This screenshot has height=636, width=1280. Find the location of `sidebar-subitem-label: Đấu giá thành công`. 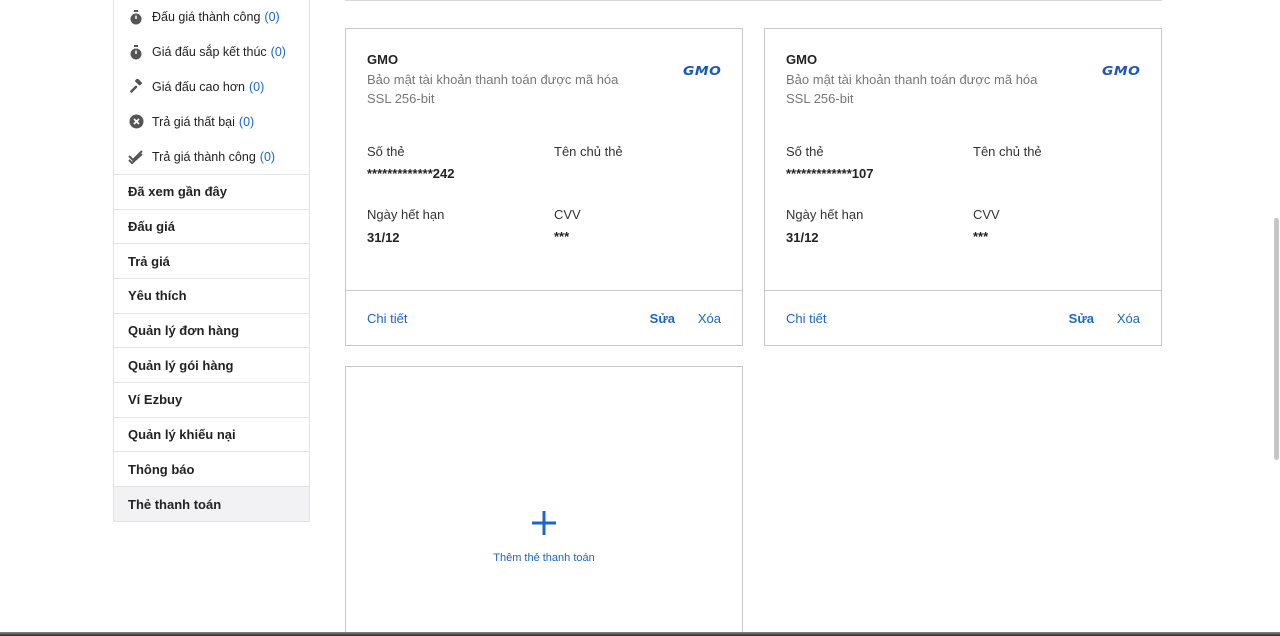

sidebar-subitem-label: Đấu giá thành công is located at coordinates (206, 17).